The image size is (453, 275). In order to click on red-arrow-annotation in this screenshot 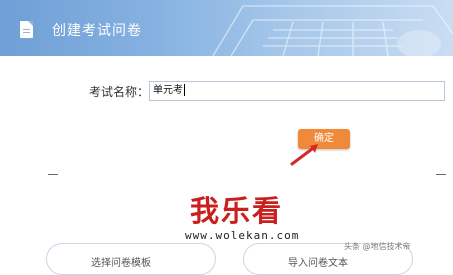, I will do `click(304, 155)`.